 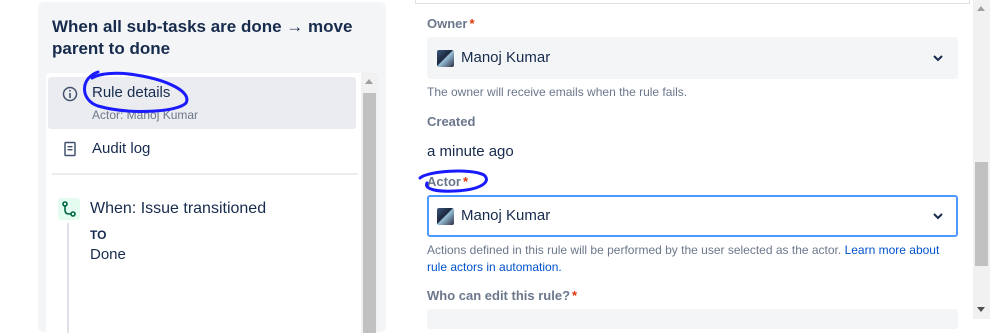 I want to click on nav-item-sublabel: Actor: Manoj Kumar, so click(x=145, y=115).